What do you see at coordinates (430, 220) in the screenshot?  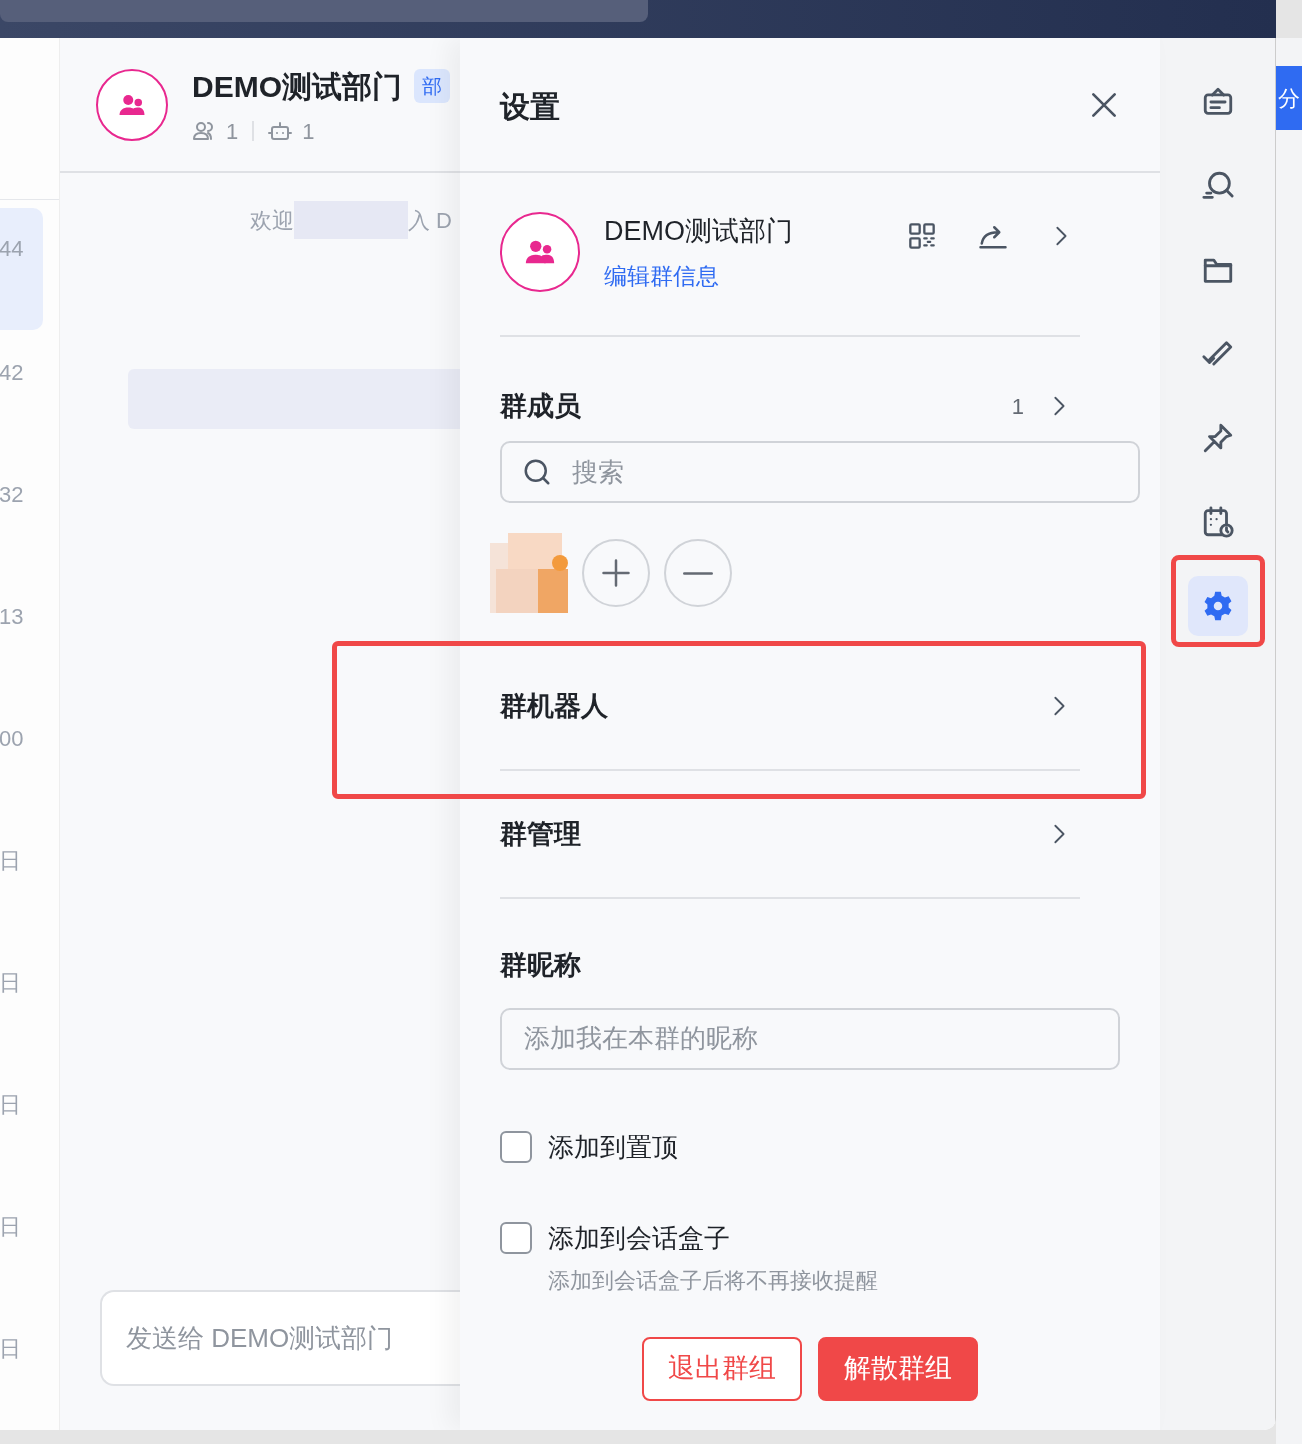 I see `welcome-text: 入 D` at bounding box center [430, 220].